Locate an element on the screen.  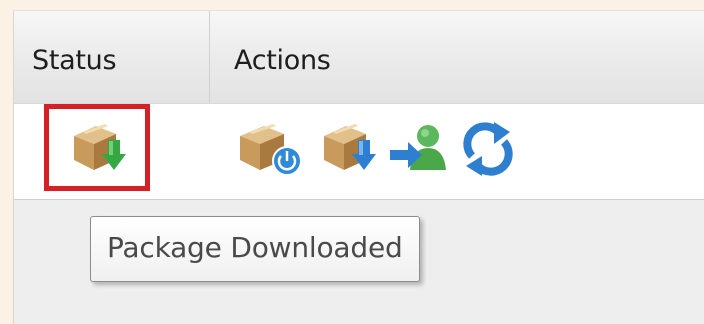
column-header-status: Status is located at coordinates (74, 61).